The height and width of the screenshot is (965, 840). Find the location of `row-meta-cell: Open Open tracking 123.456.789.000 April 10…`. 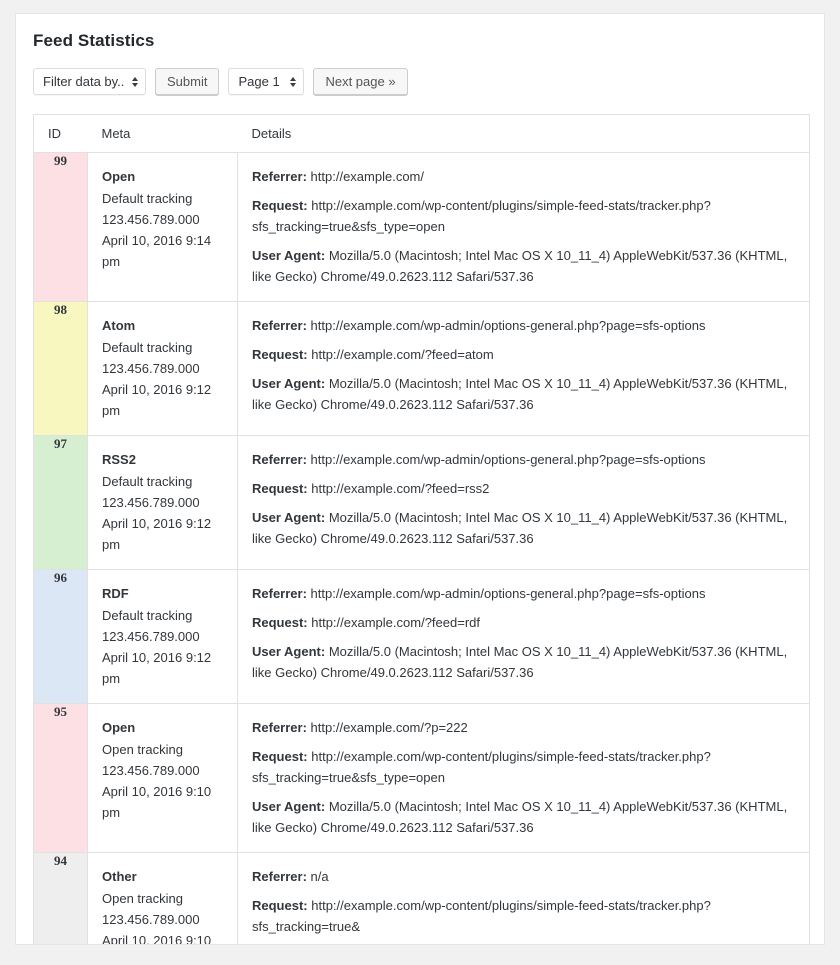

row-meta-cell: Open Open tracking 123.456.789.000 April 10… is located at coordinates (162, 778).